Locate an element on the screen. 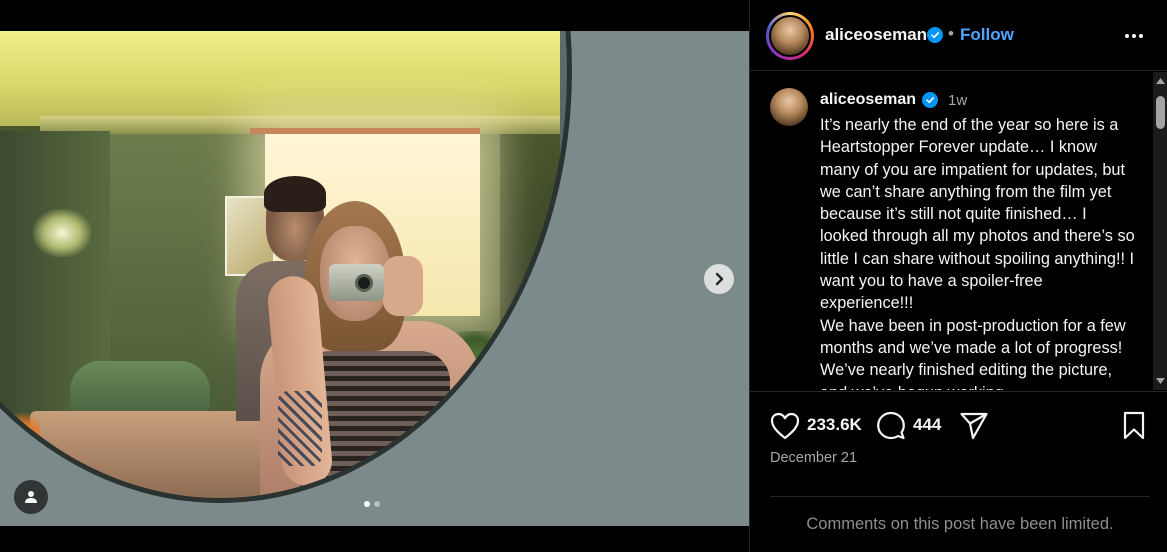  scrollbar-thumb is located at coordinates (1160, 112).